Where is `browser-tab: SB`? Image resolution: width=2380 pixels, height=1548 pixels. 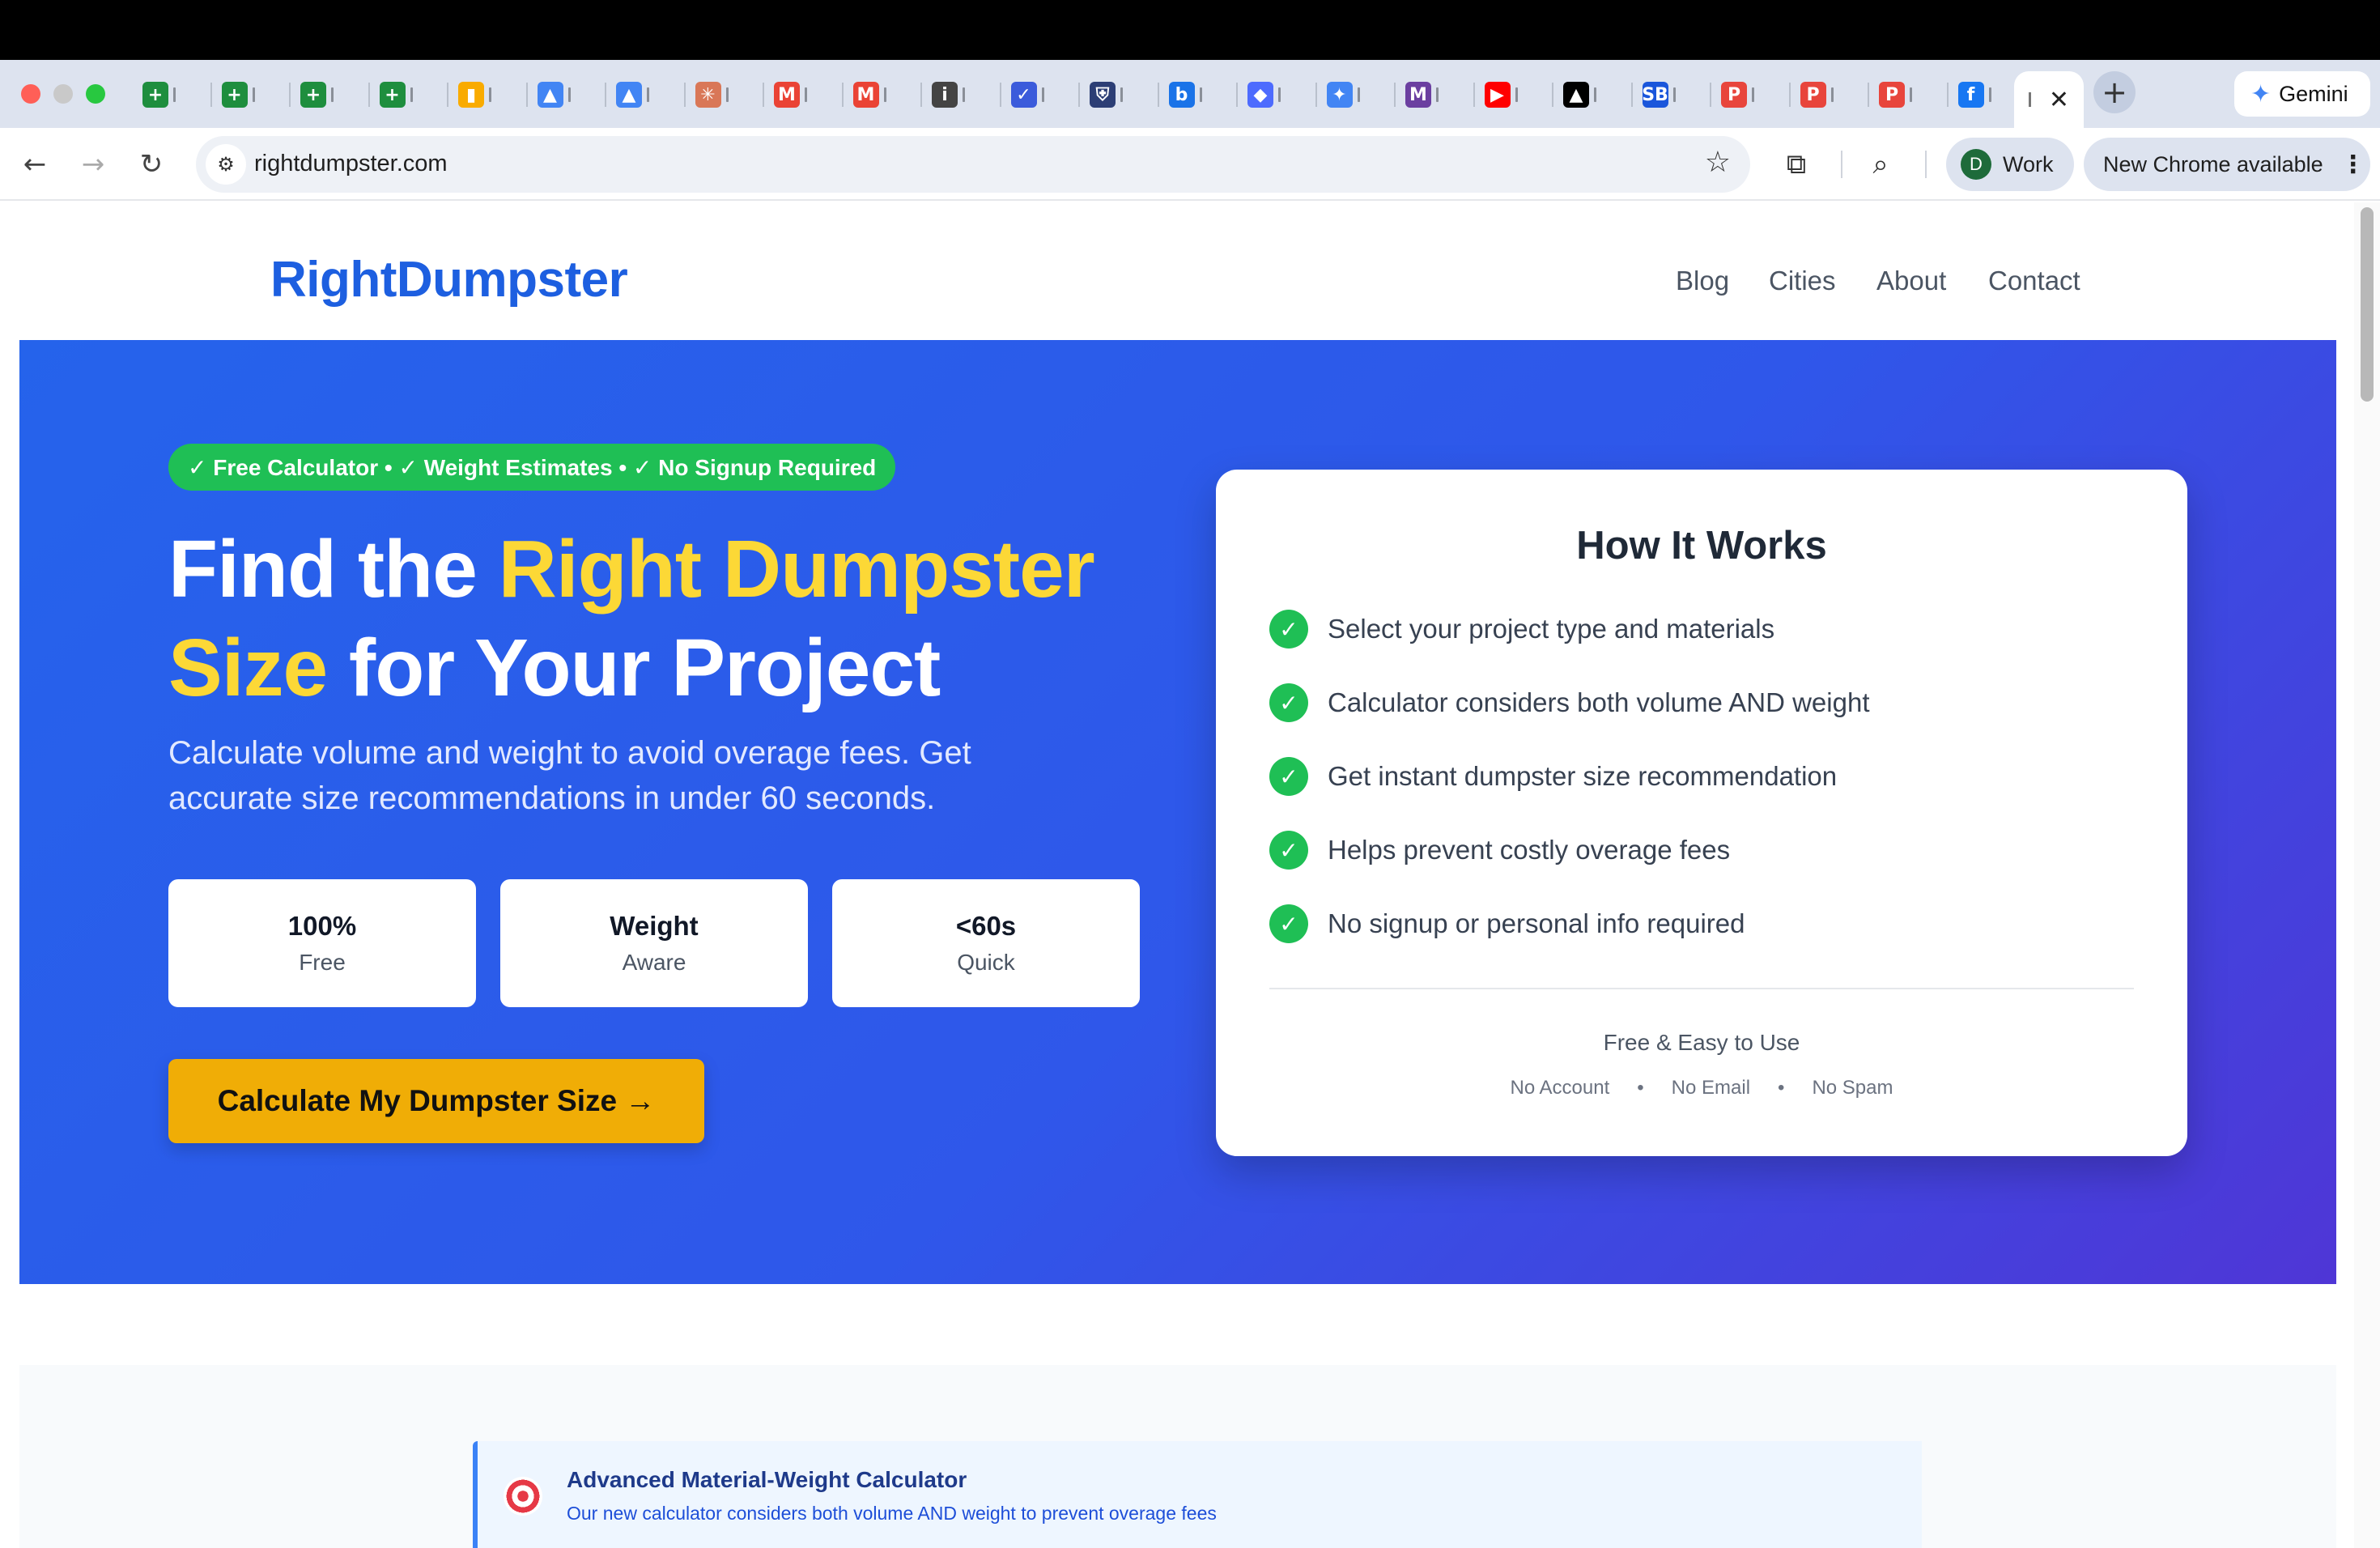 browser-tab: SB is located at coordinates (1672, 95).